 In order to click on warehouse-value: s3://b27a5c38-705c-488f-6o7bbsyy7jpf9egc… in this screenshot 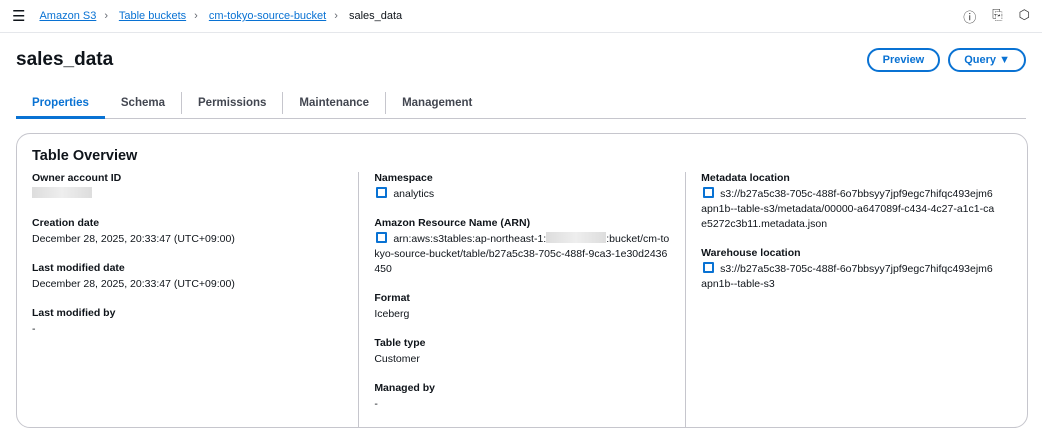, I will do `click(847, 276)`.